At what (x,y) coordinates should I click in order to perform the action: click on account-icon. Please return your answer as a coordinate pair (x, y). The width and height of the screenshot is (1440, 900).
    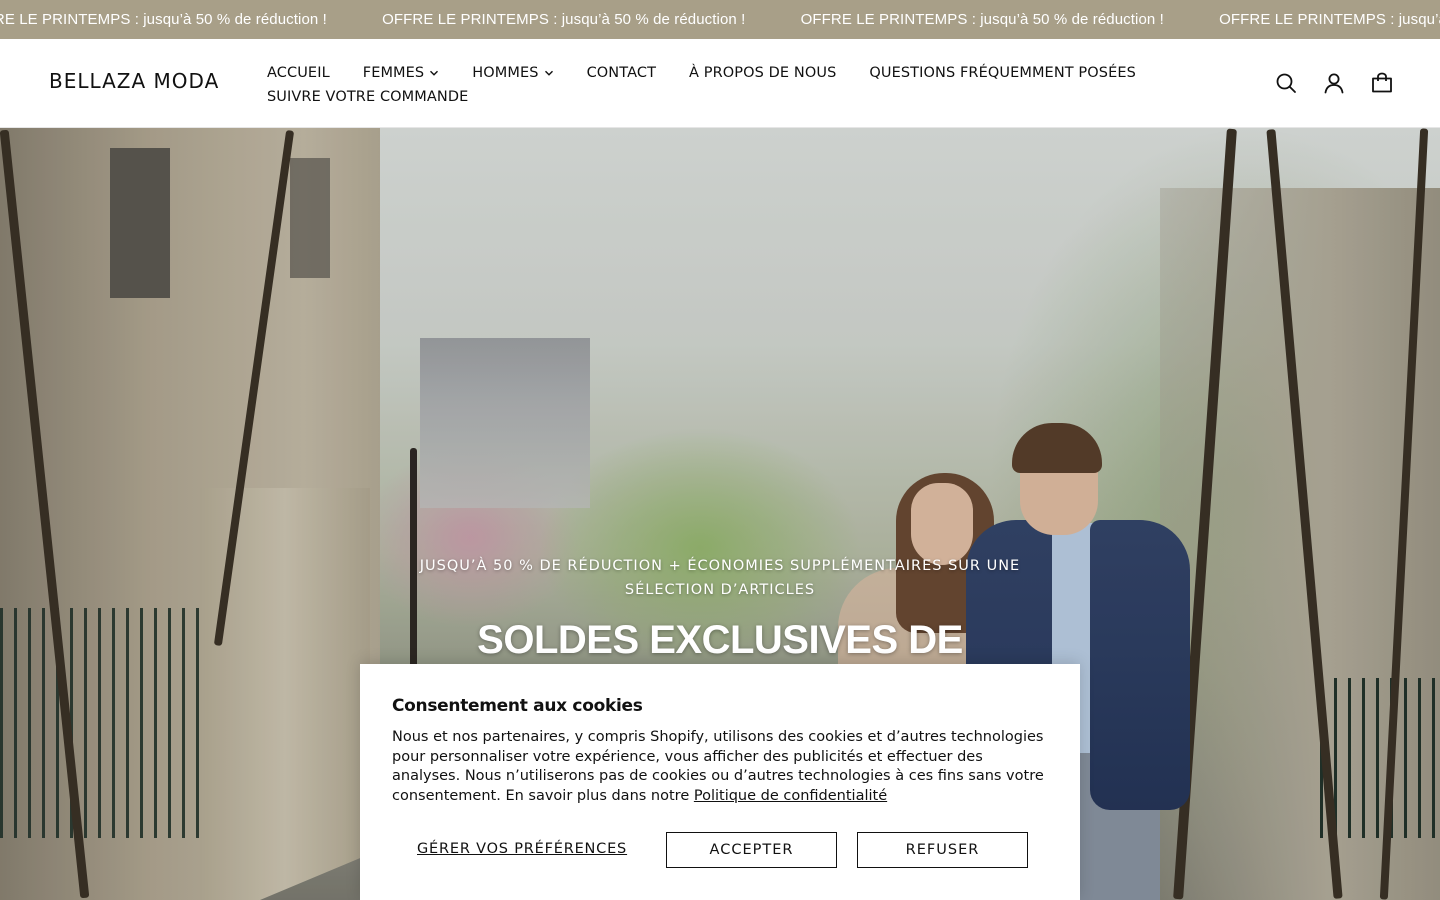
    Looking at the image, I should click on (1334, 83).